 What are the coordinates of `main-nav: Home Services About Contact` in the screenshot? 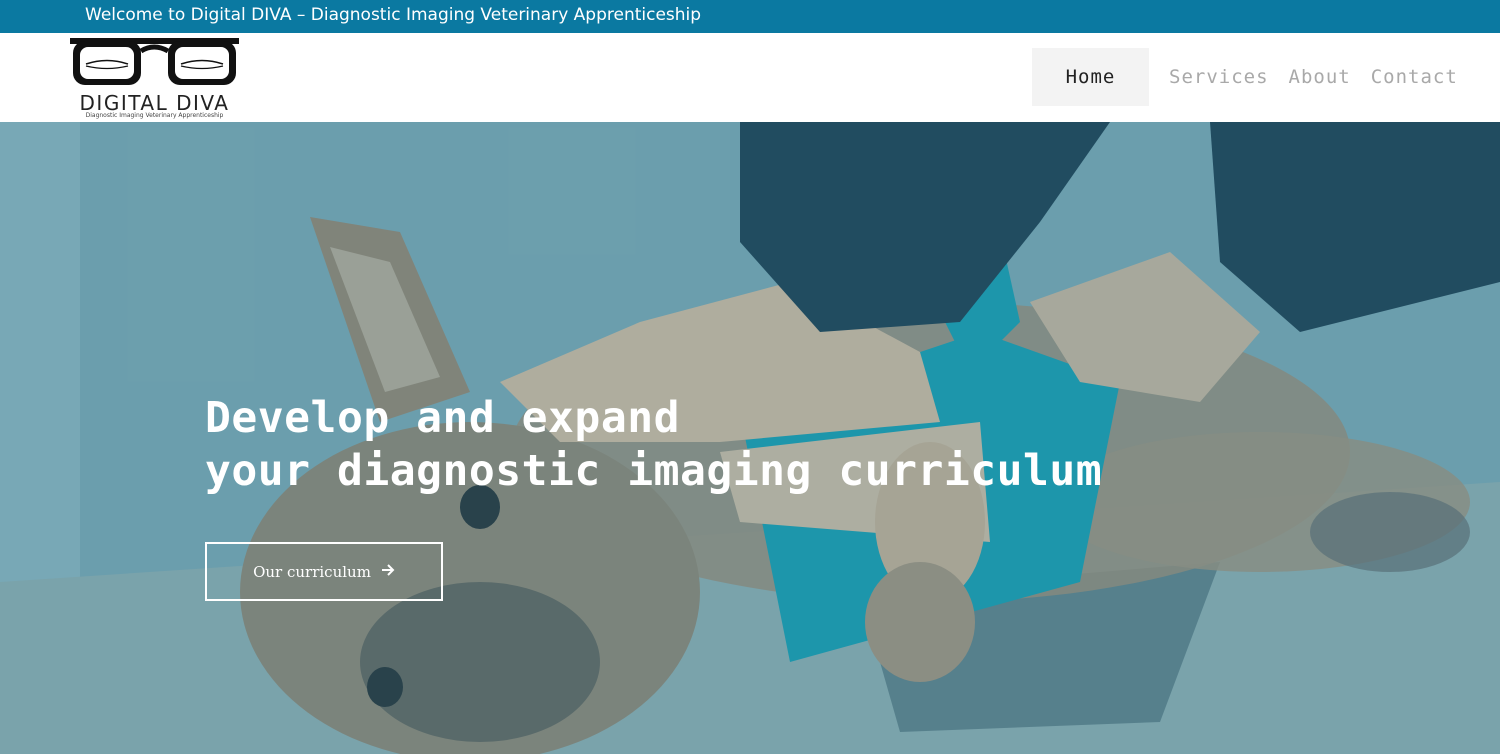 It's located at (1250, 77).